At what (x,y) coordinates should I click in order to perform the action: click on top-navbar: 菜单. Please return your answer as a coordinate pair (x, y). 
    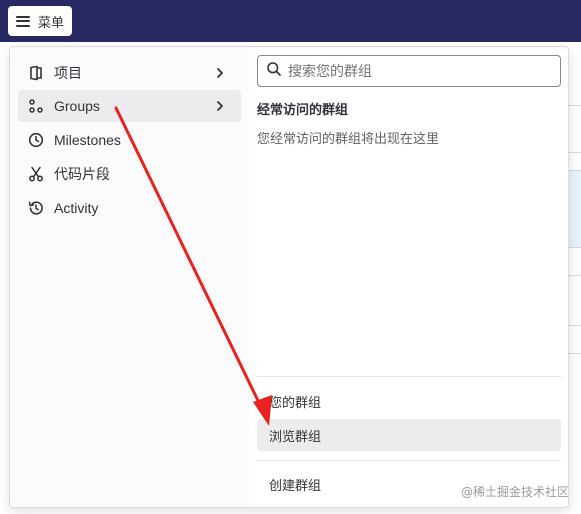
    Looking at the image, I should click on (290, 21).